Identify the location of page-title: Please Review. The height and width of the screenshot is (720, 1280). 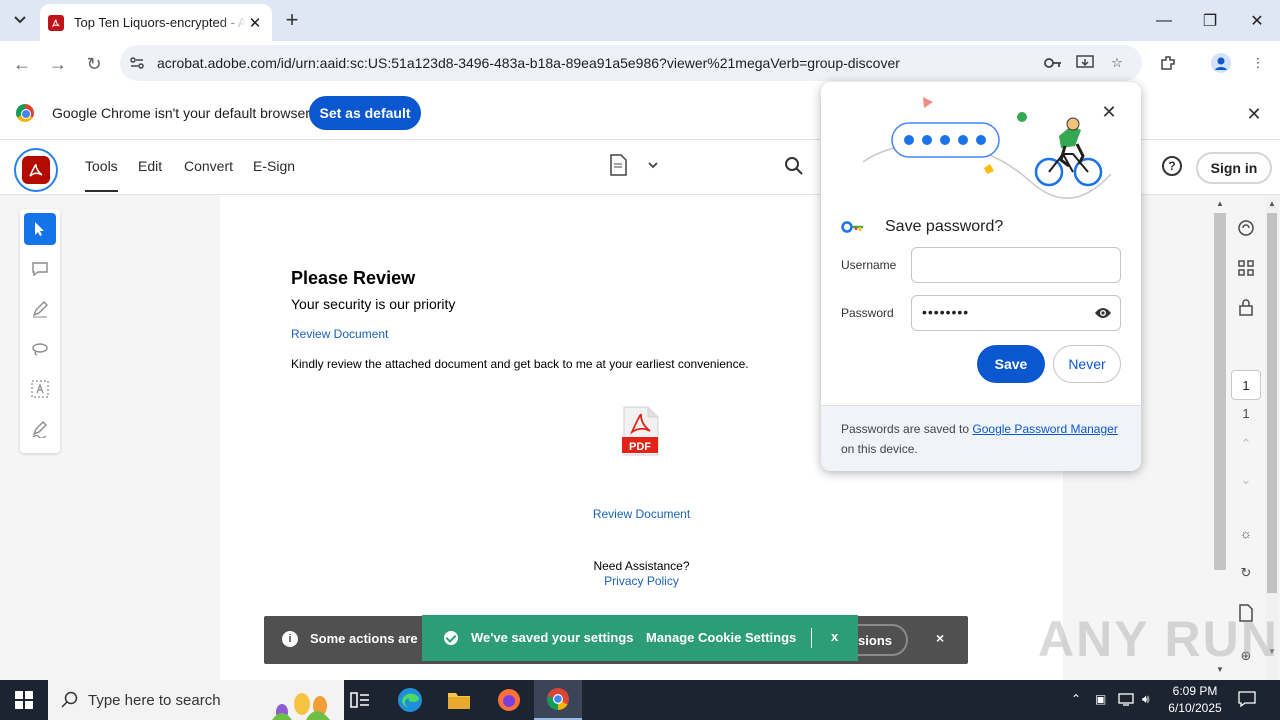
(353, 278).